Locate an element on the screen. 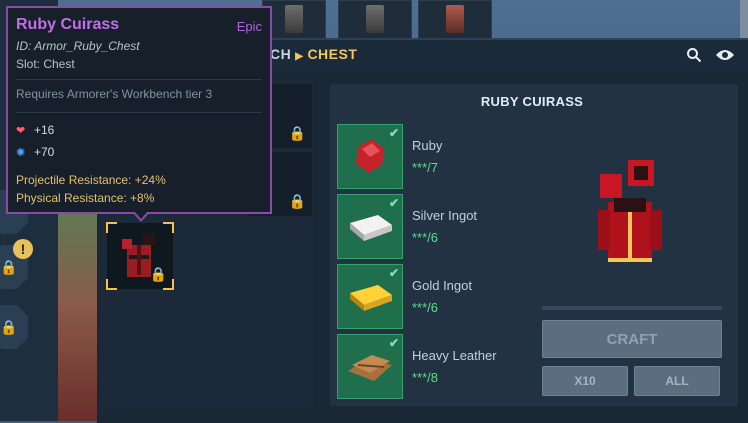 The image size is (748, 423). stat-value: +16 is located at coordinates (44, 130).